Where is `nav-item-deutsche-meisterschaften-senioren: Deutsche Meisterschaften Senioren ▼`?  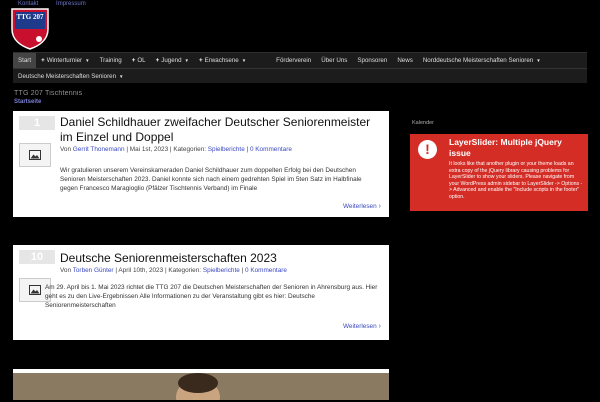
nav-item-deutsche-meisterschaften-senioren: Deutsche Meisterschaften Senioren ▼ is located at coordinates (71, 76).